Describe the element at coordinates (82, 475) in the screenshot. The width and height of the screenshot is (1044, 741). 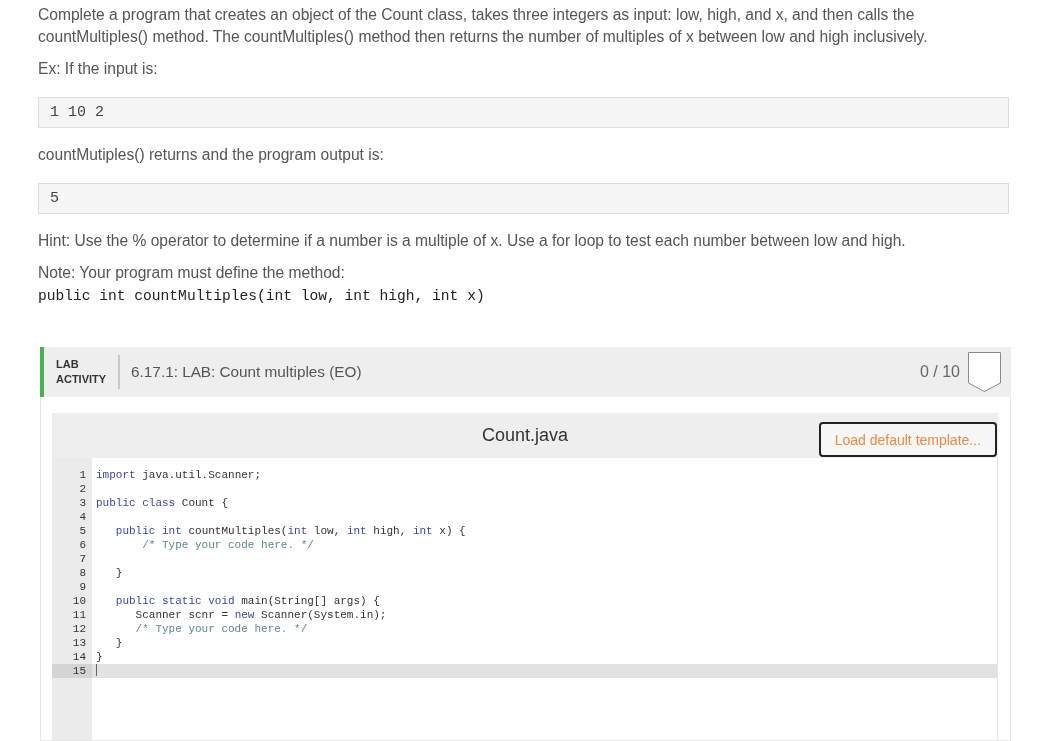
I see `line-number: 1` at that location.